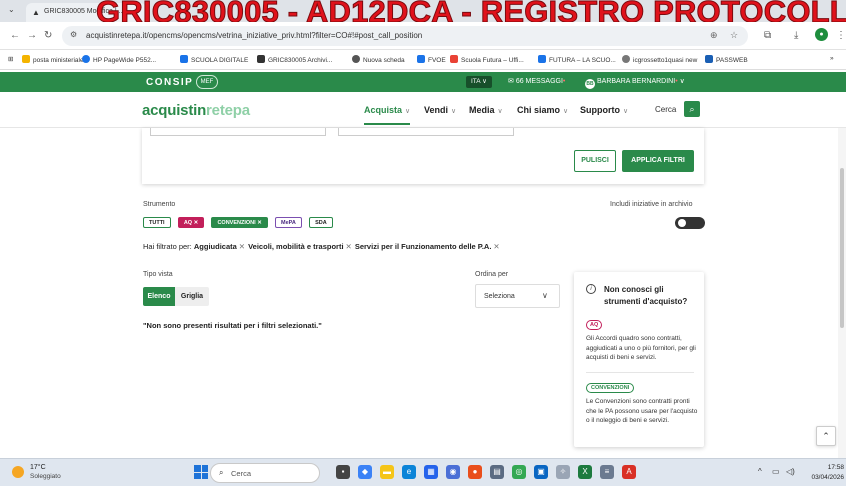  What do you see at coordinates (453, 472) in the screenshot?
I see `app-icon: ◉` at bounding box center [453, 472].